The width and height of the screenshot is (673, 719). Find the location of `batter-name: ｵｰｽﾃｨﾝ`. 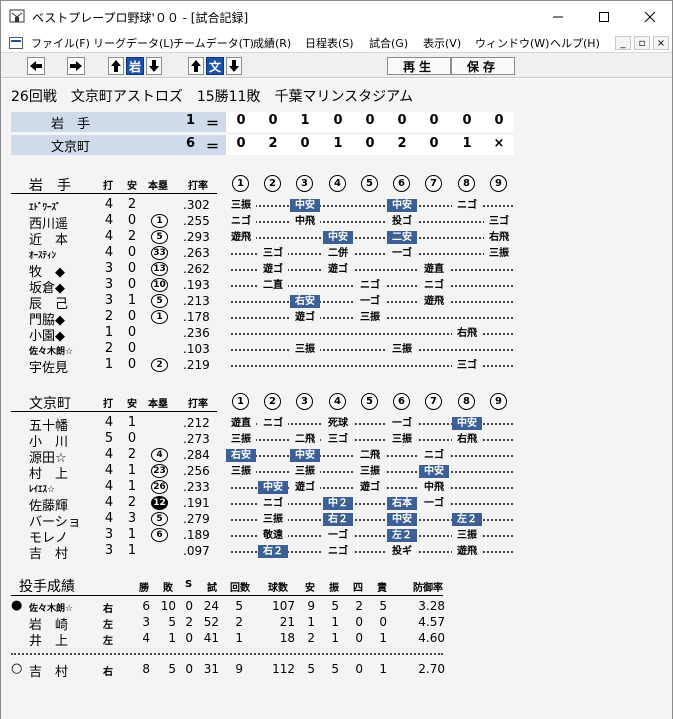

batter-name: ｵｰｽﾃｨﾝ is located at coordinates (42, 254).